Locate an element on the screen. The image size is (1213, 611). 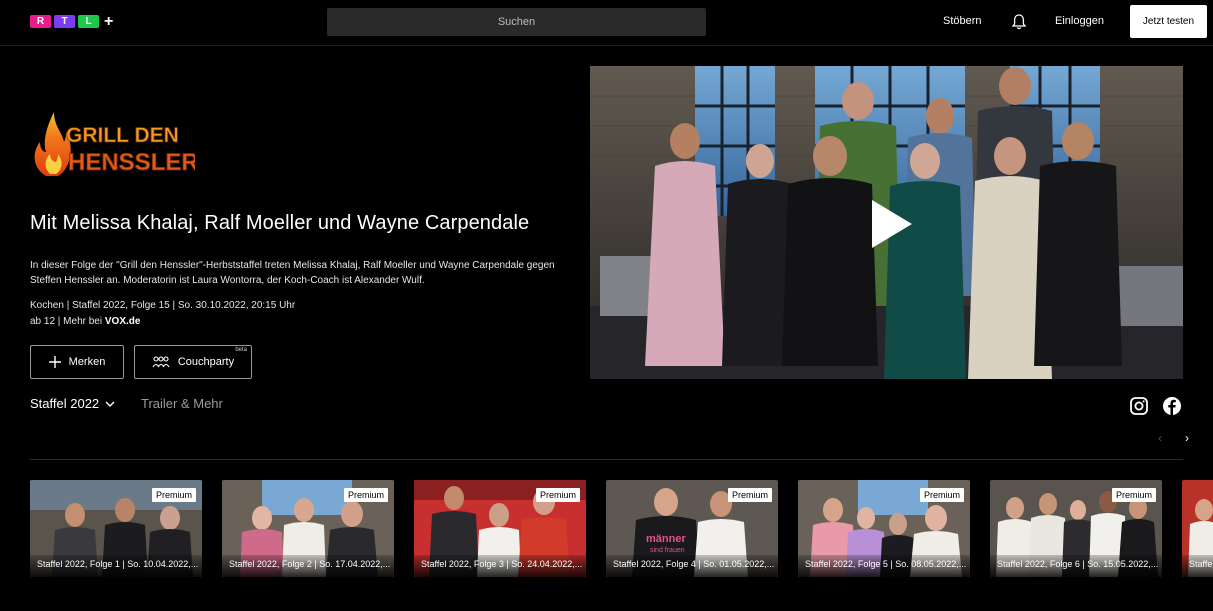
tab-trailer: Trailer & Mehr is located at coordinates (182, 403).